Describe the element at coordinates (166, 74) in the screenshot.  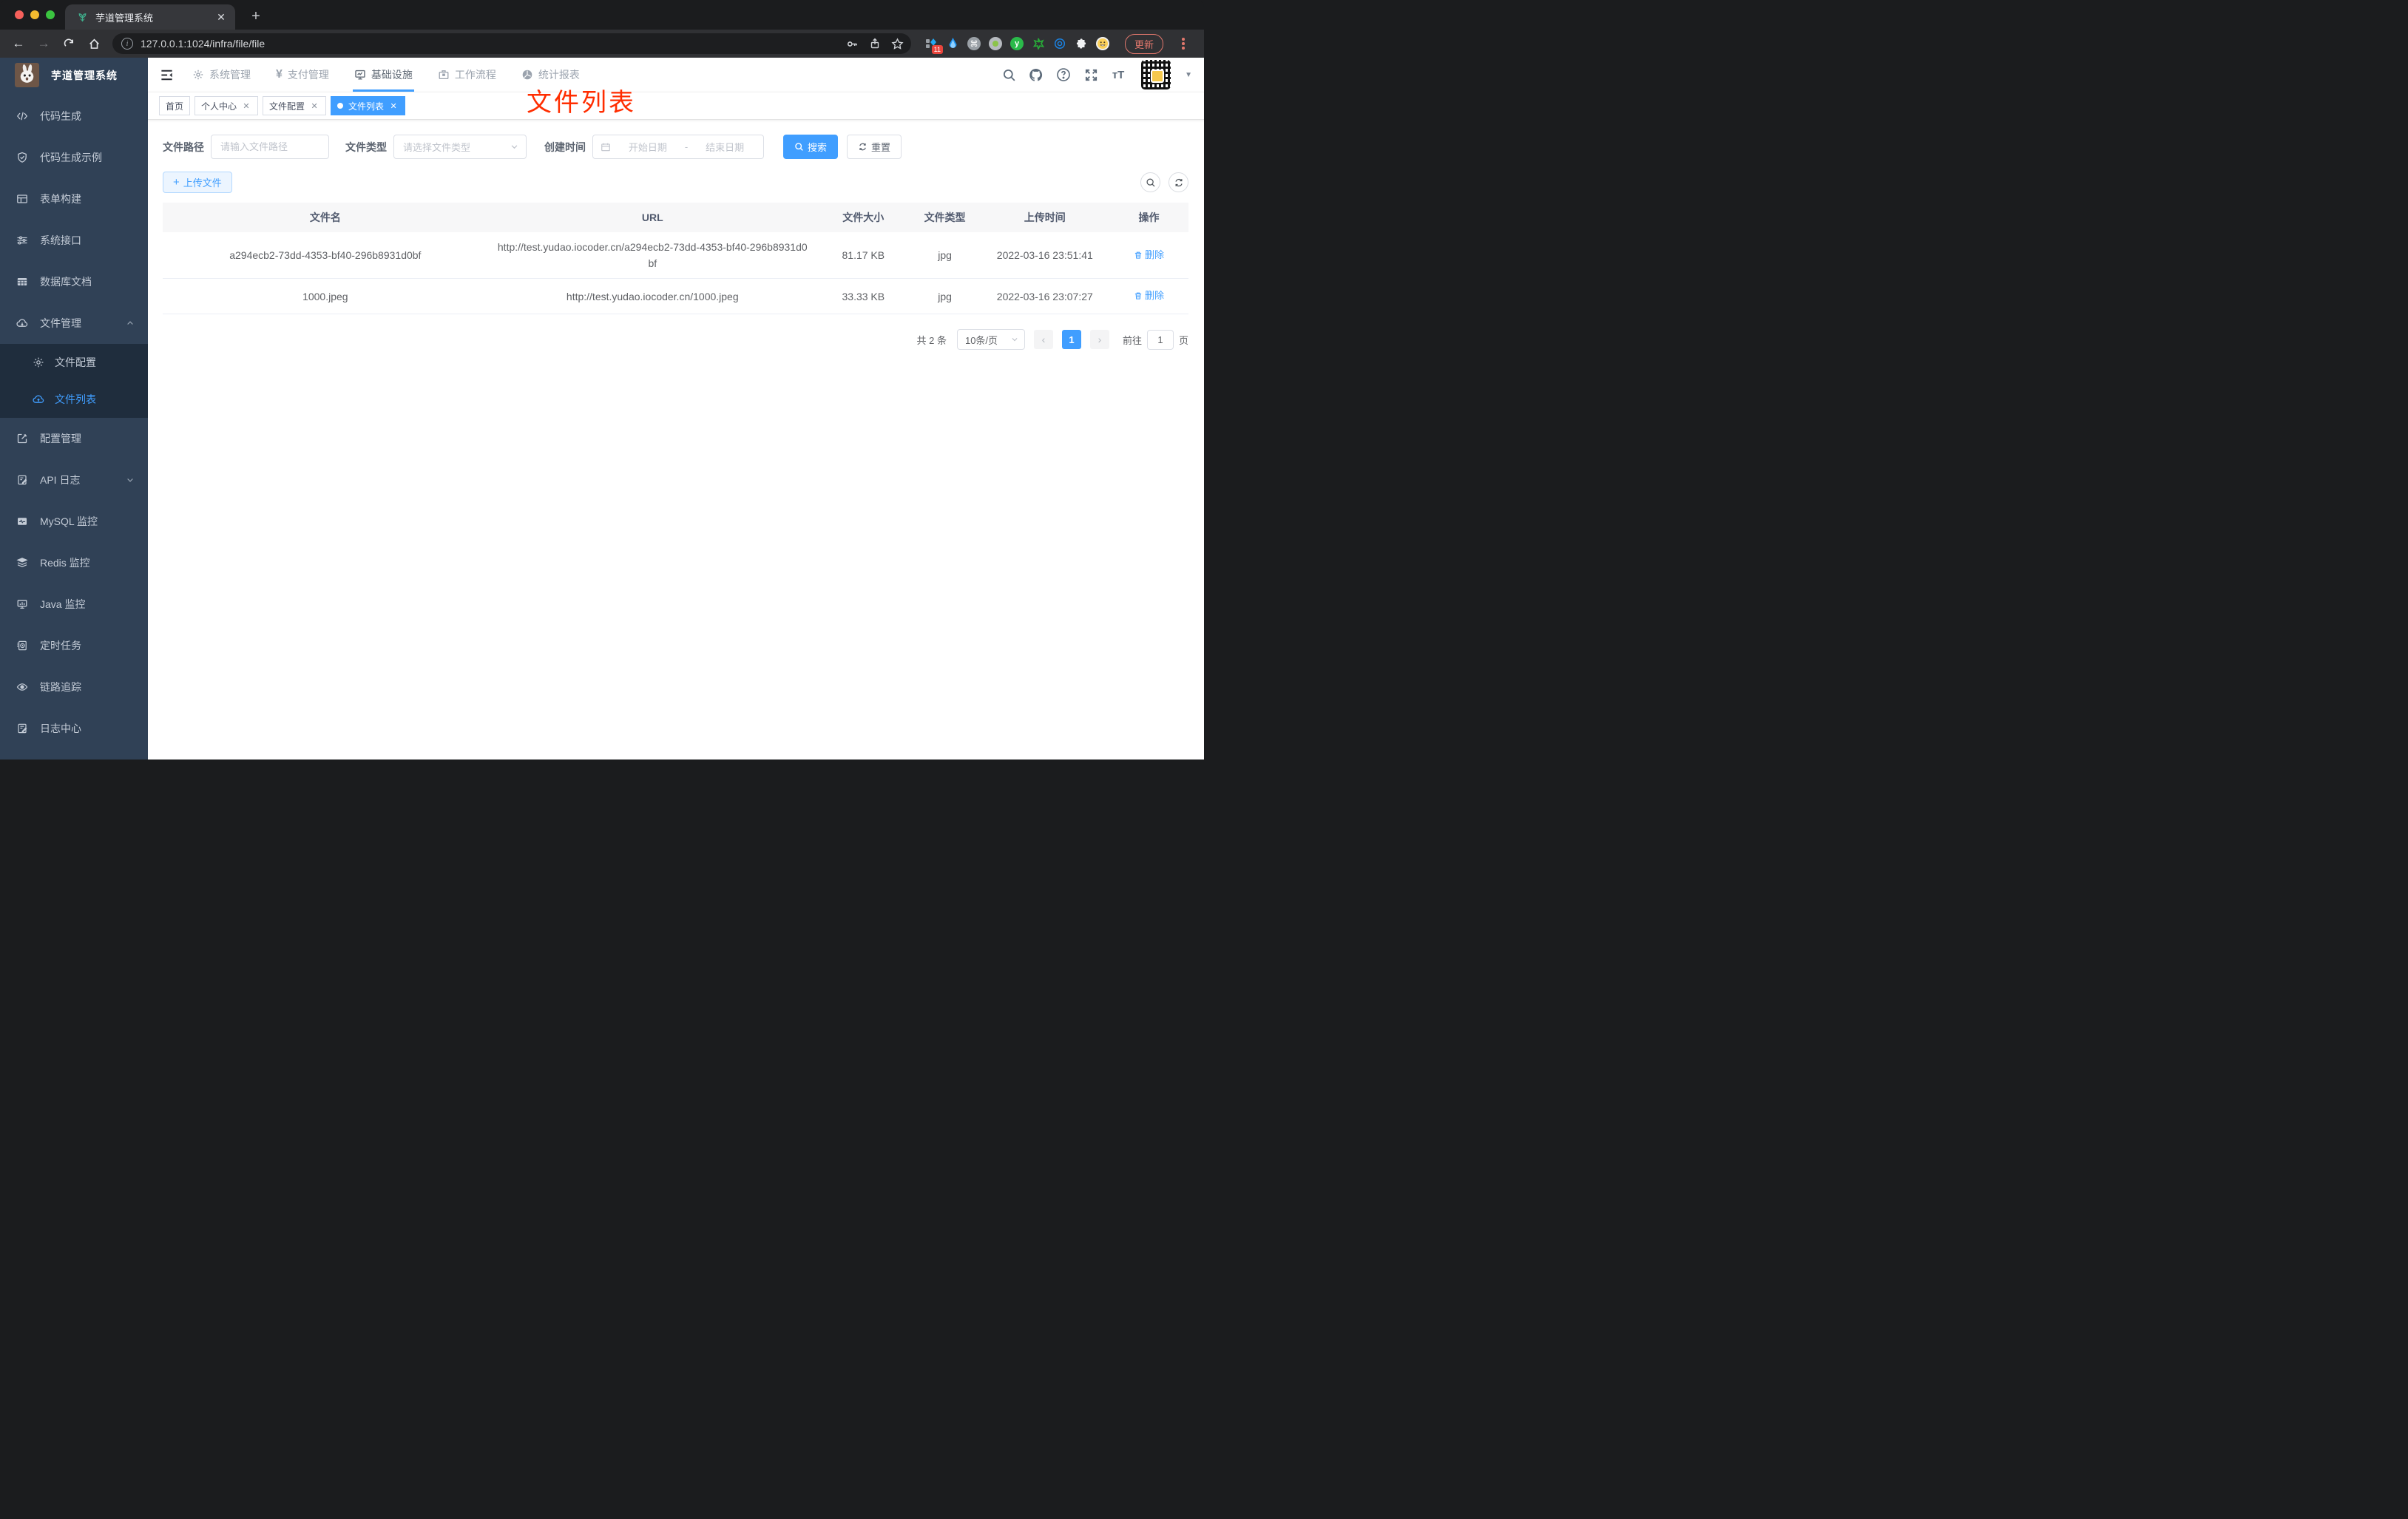
I see `sidebar-collapse-button` at that location.